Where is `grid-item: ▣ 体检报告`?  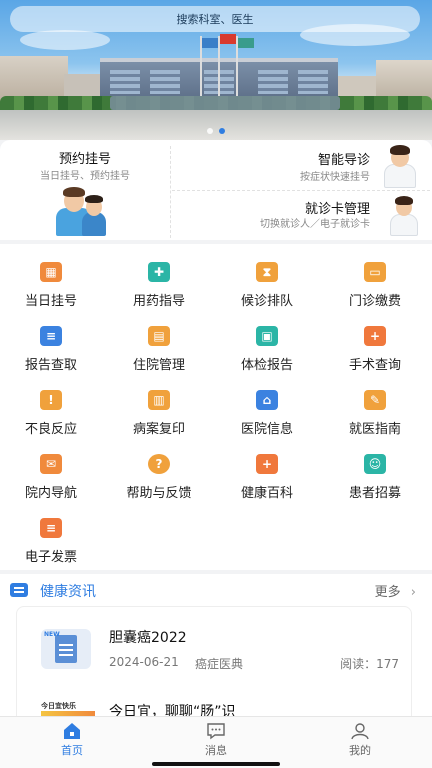
grid-item: ▣ 体检报告 is located at coordinates (270, 344).